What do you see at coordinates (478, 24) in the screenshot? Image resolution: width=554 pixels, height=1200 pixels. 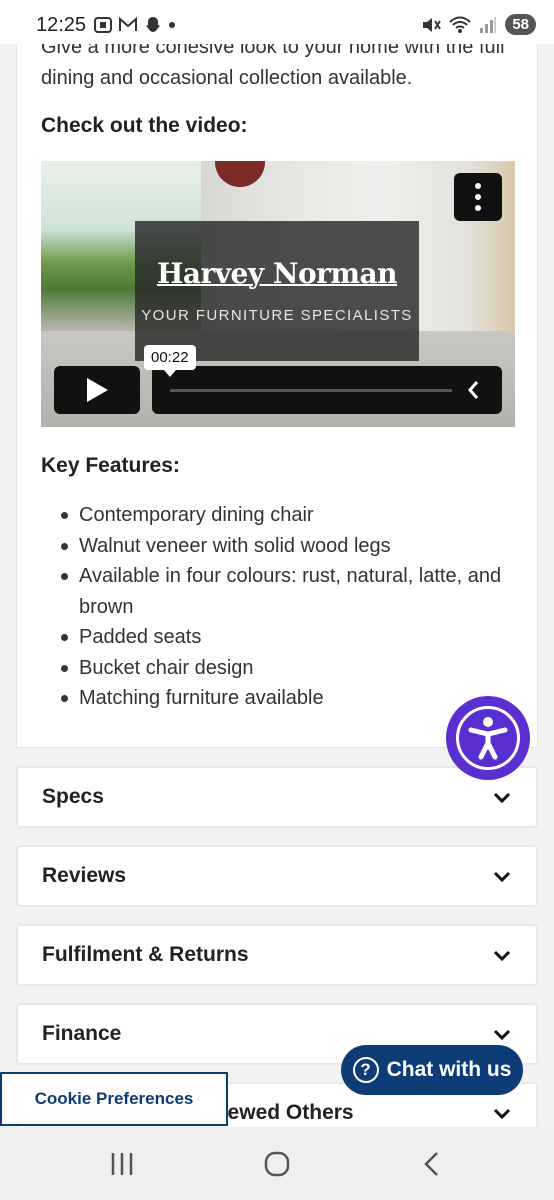 I see `system-icons: 58` at bounding box center [478, 24].